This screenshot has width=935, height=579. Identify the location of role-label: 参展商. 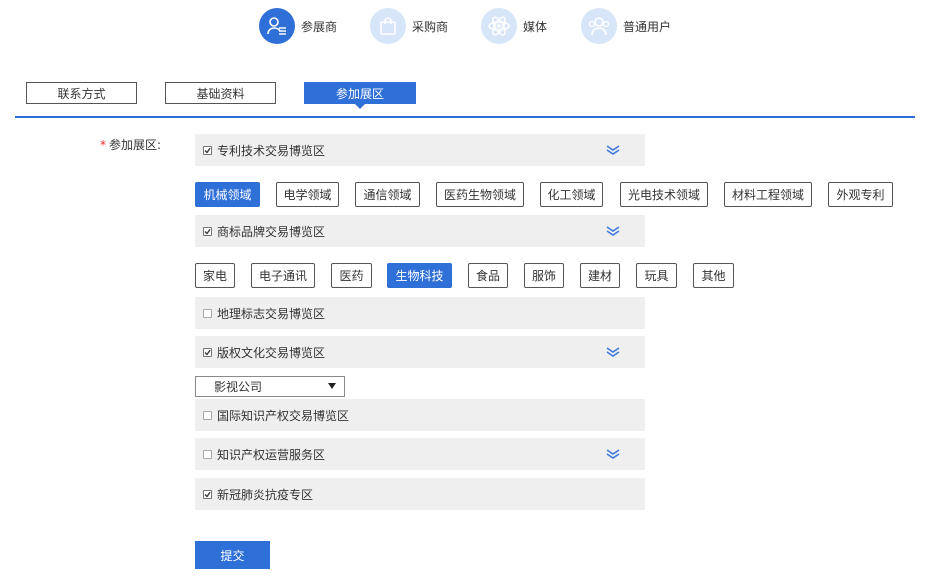
(319, 26).